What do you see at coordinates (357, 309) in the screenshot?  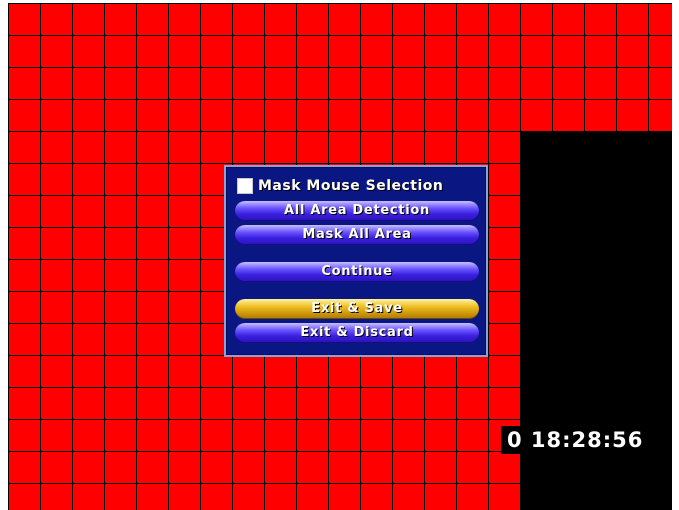 I see `exit-save-button: Exit & Save` at bounding box center [357, 309].